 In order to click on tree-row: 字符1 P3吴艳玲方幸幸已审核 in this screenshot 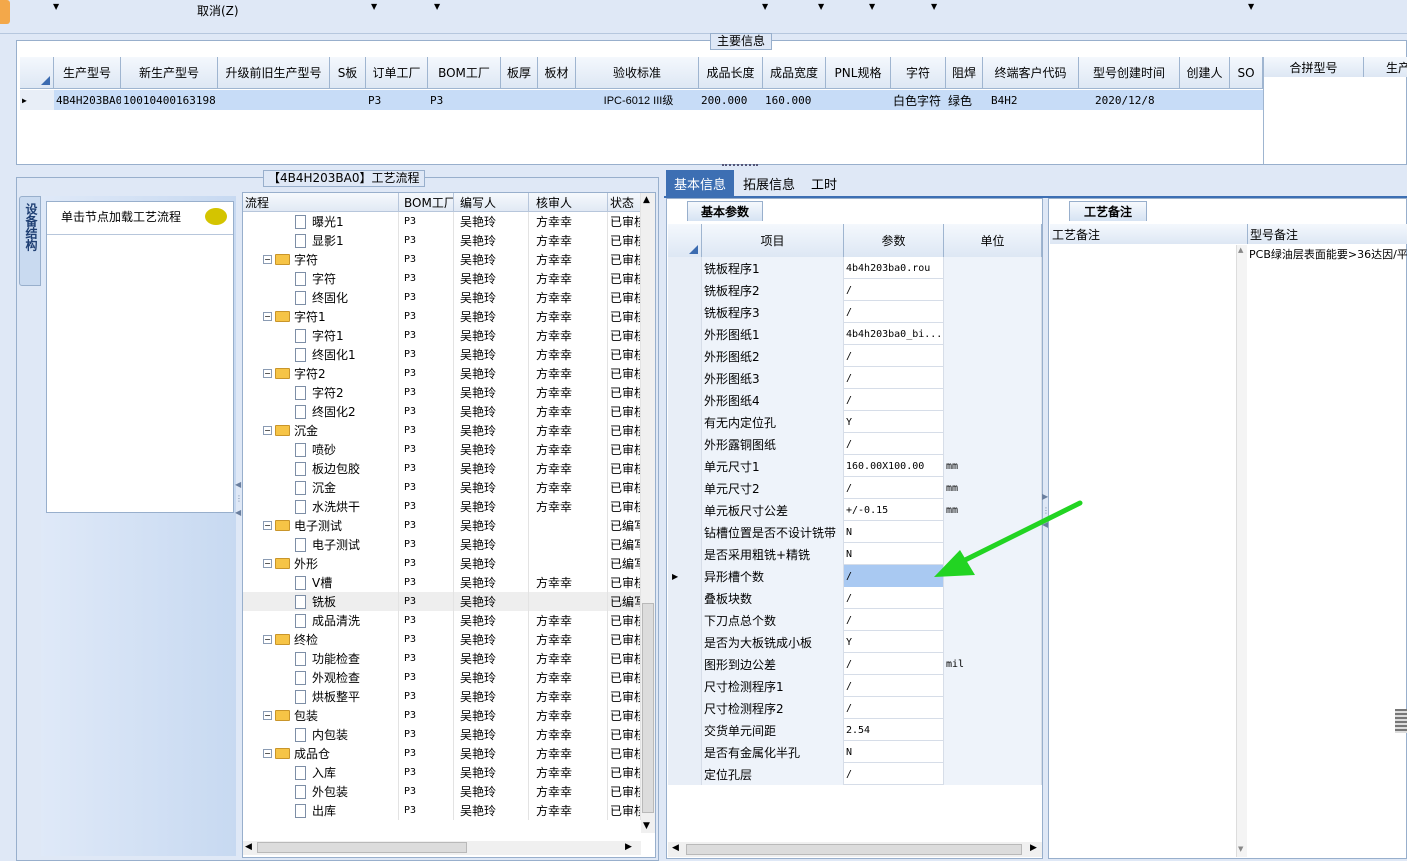, I will do `click(442, 335)`.